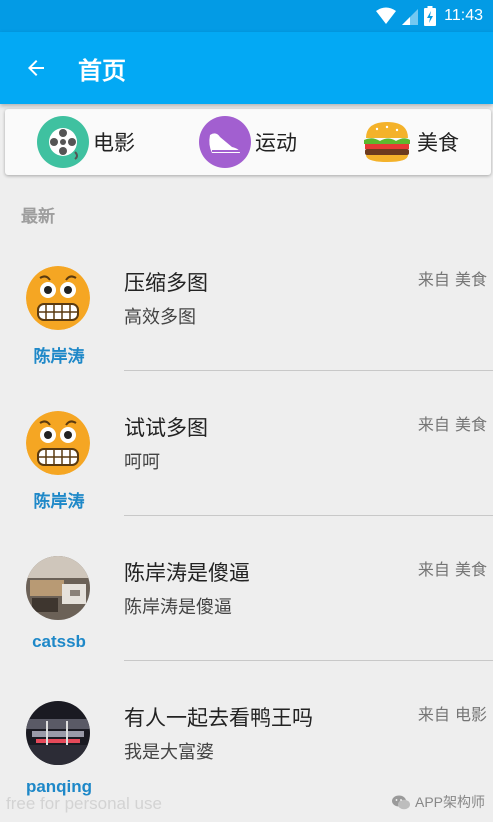 This screenshot has height=822, width=493. What do you see at coordinates (166, 283) in the screenshot?
I see `post-title: 压缩多图` at bounding box center [166, 283].